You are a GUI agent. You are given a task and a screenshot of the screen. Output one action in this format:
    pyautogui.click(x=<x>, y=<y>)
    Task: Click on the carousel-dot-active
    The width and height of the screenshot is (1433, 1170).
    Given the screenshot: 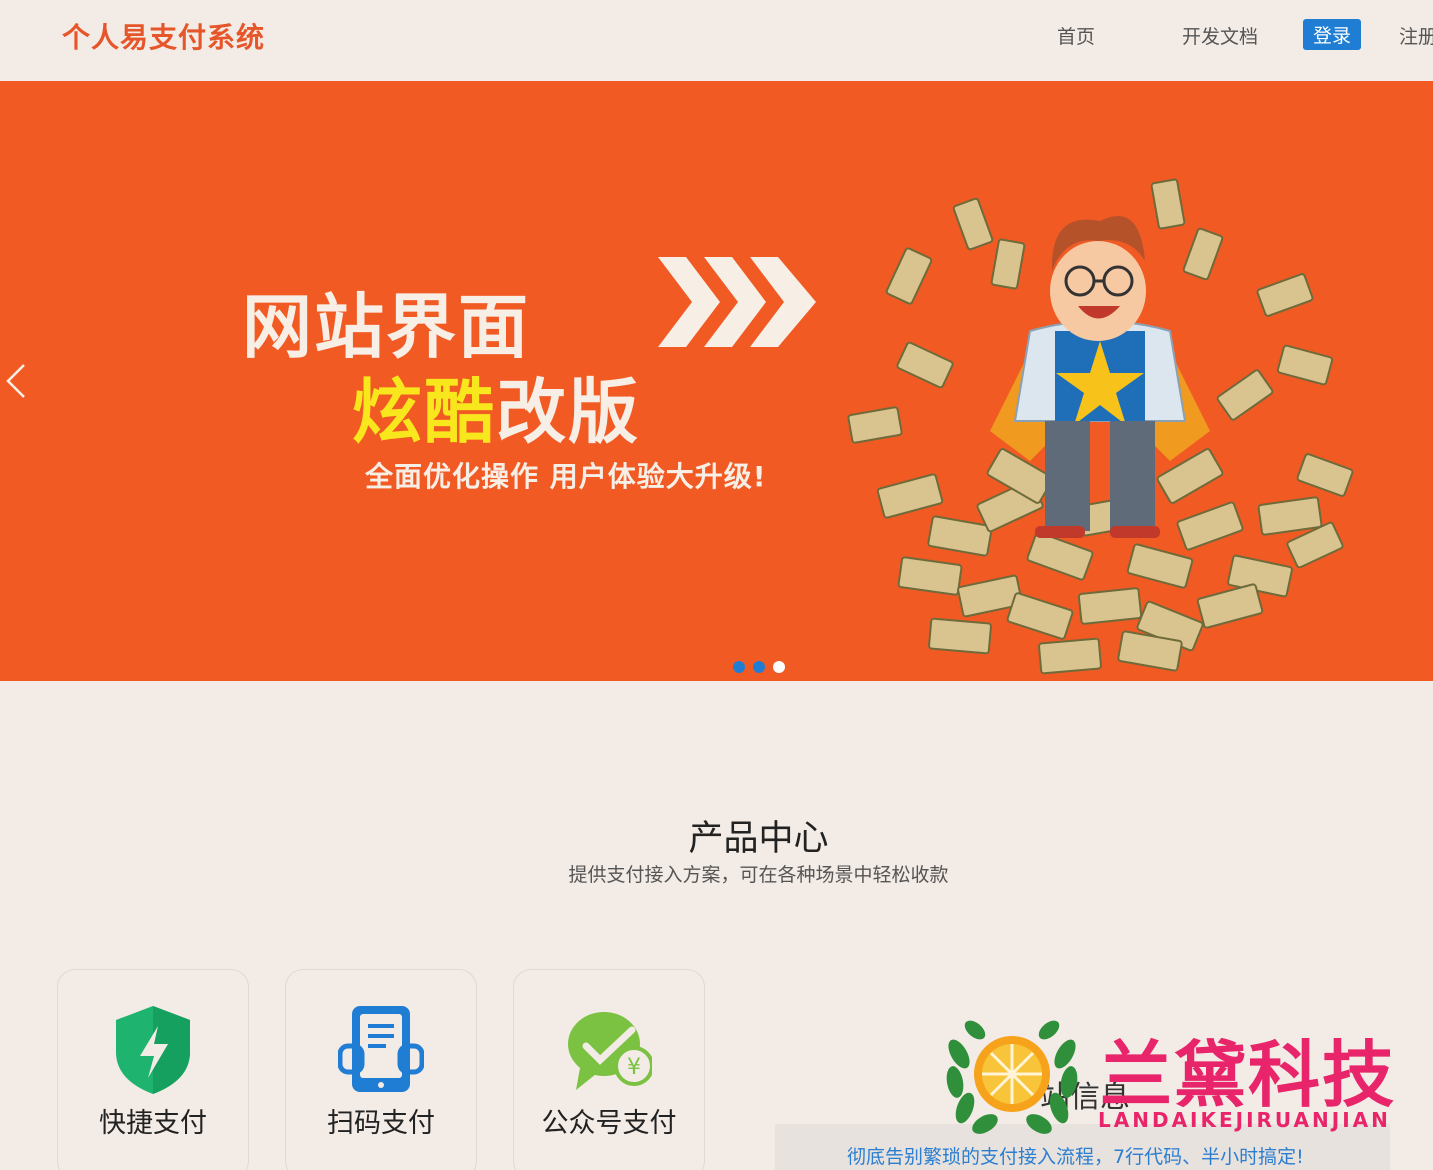 What is the action you would take?
    pyautogui.click(x=779, y=667)
    